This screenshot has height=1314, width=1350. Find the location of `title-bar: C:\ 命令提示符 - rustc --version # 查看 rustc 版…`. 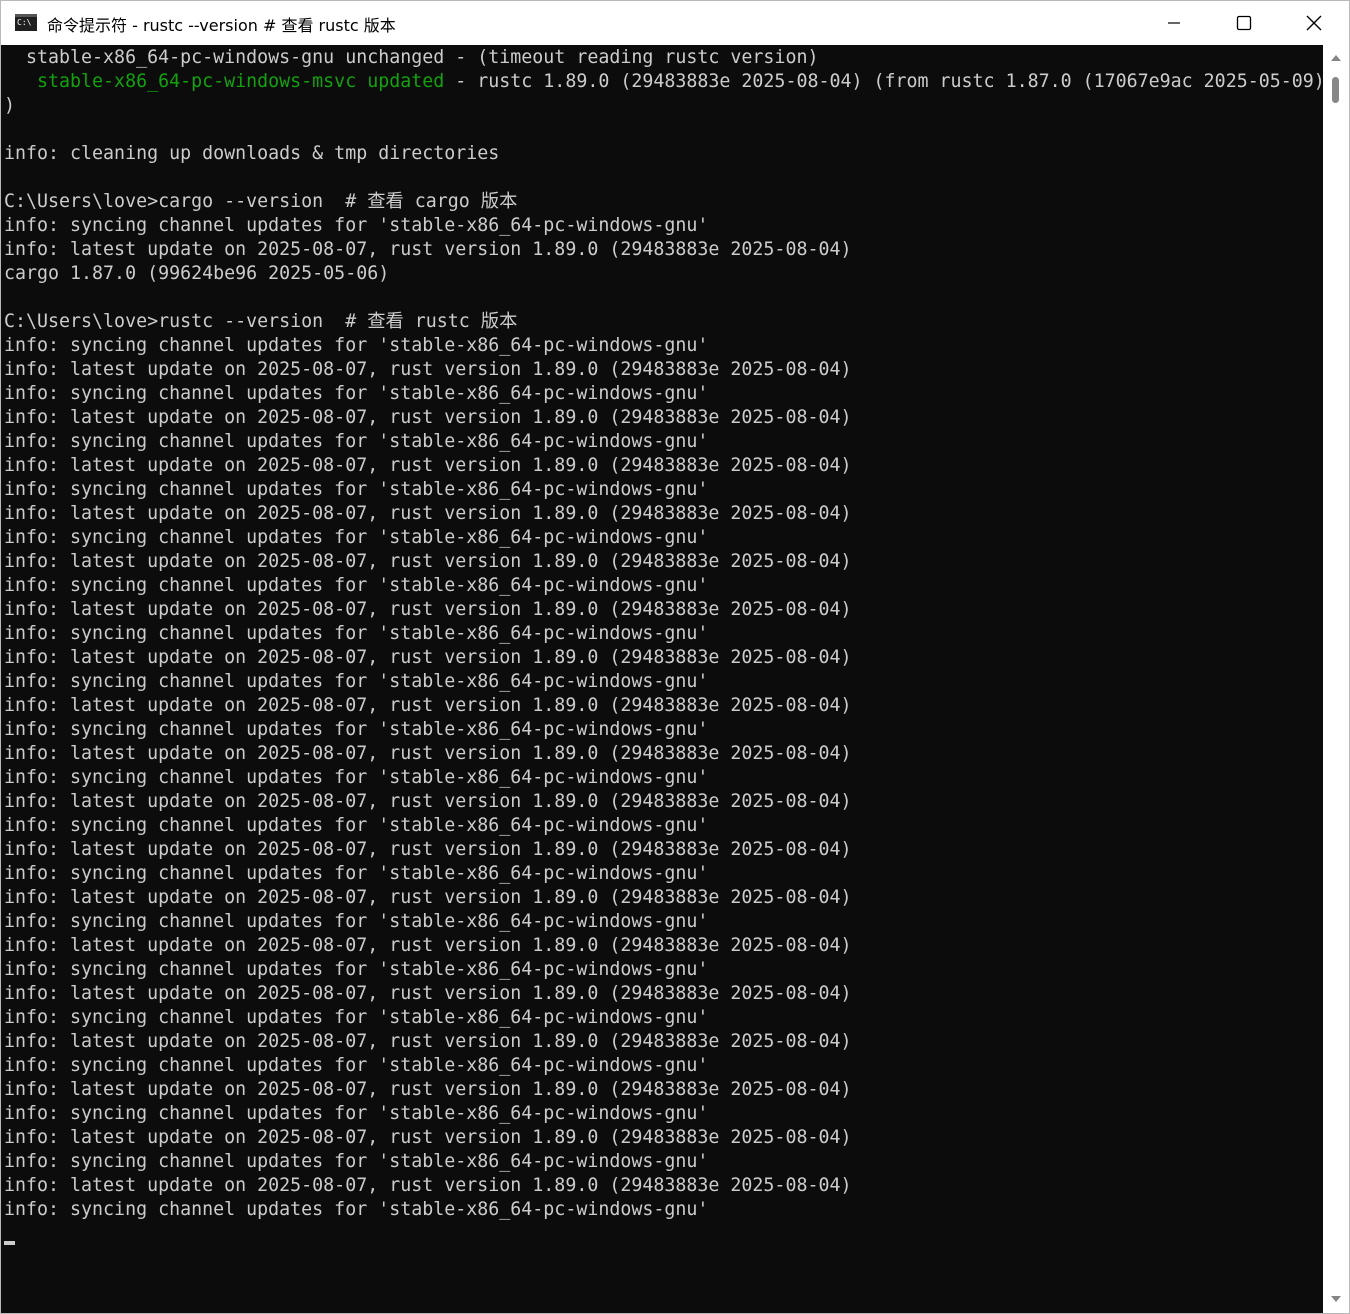

title-bar: C:\ 命令提示符 - rustc --version # 查看 rustc 版… is located at coordinates (675, 23).